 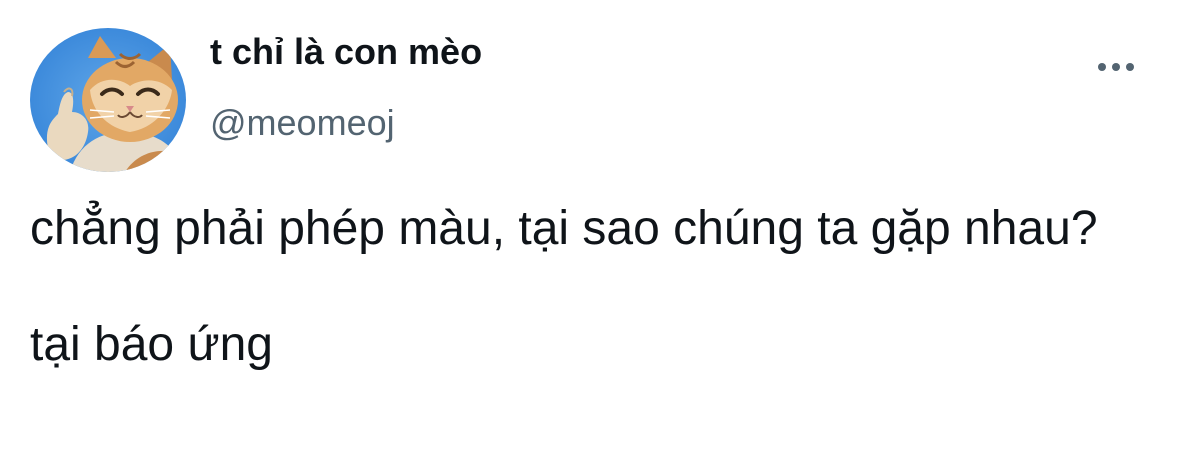 What do you see at coordinates (346, 52) in the screenshot?
I see `display-name: t chỉ là con mèo` at bounding box center [346, 52].